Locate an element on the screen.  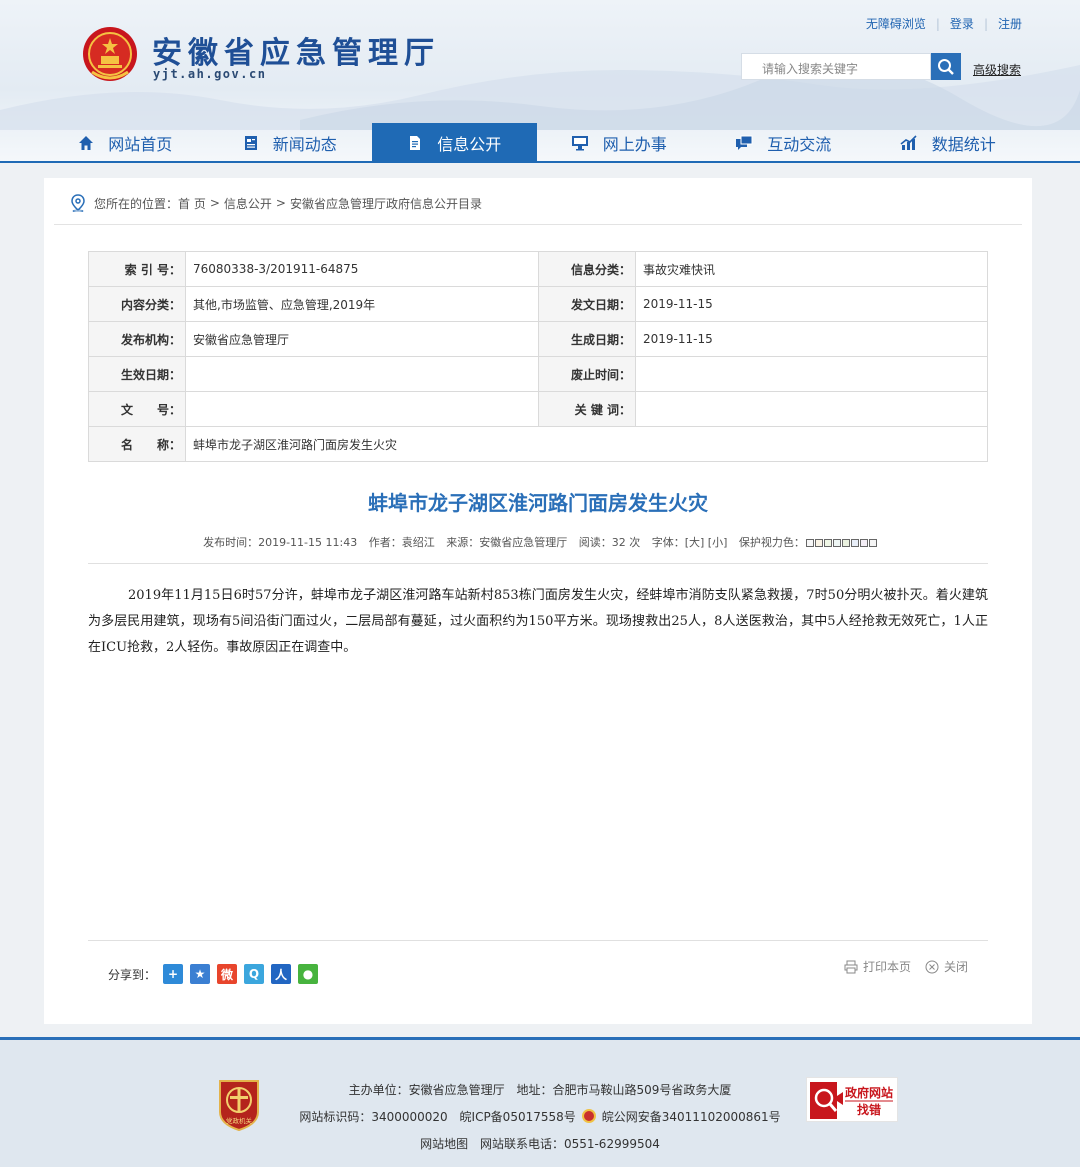
search-button is located at coordinates (946, 66).